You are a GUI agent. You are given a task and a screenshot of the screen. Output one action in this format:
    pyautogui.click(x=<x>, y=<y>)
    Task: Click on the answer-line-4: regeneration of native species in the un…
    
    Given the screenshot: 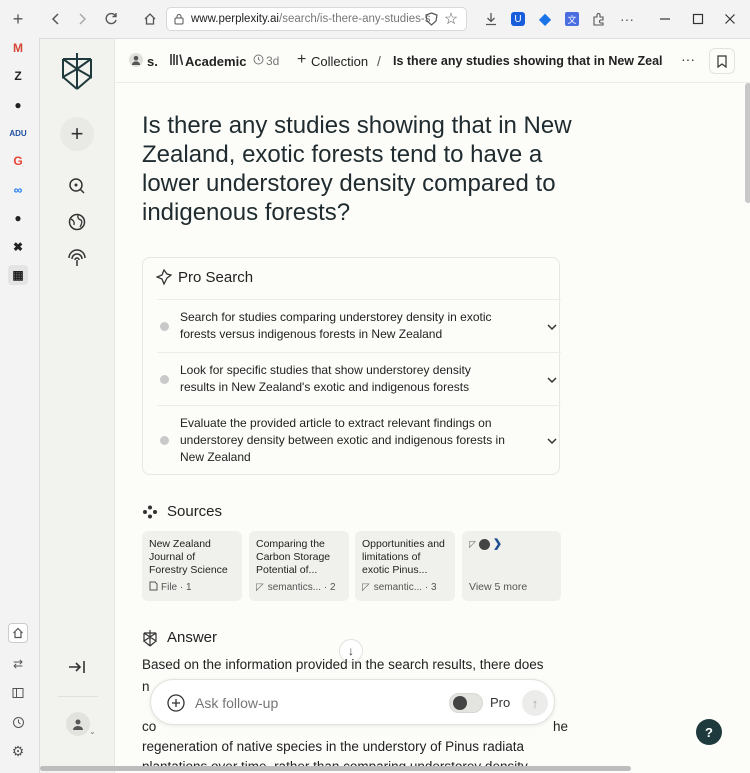 What is the action you would take?
    pyautogui.click(x=333, y=746)
    